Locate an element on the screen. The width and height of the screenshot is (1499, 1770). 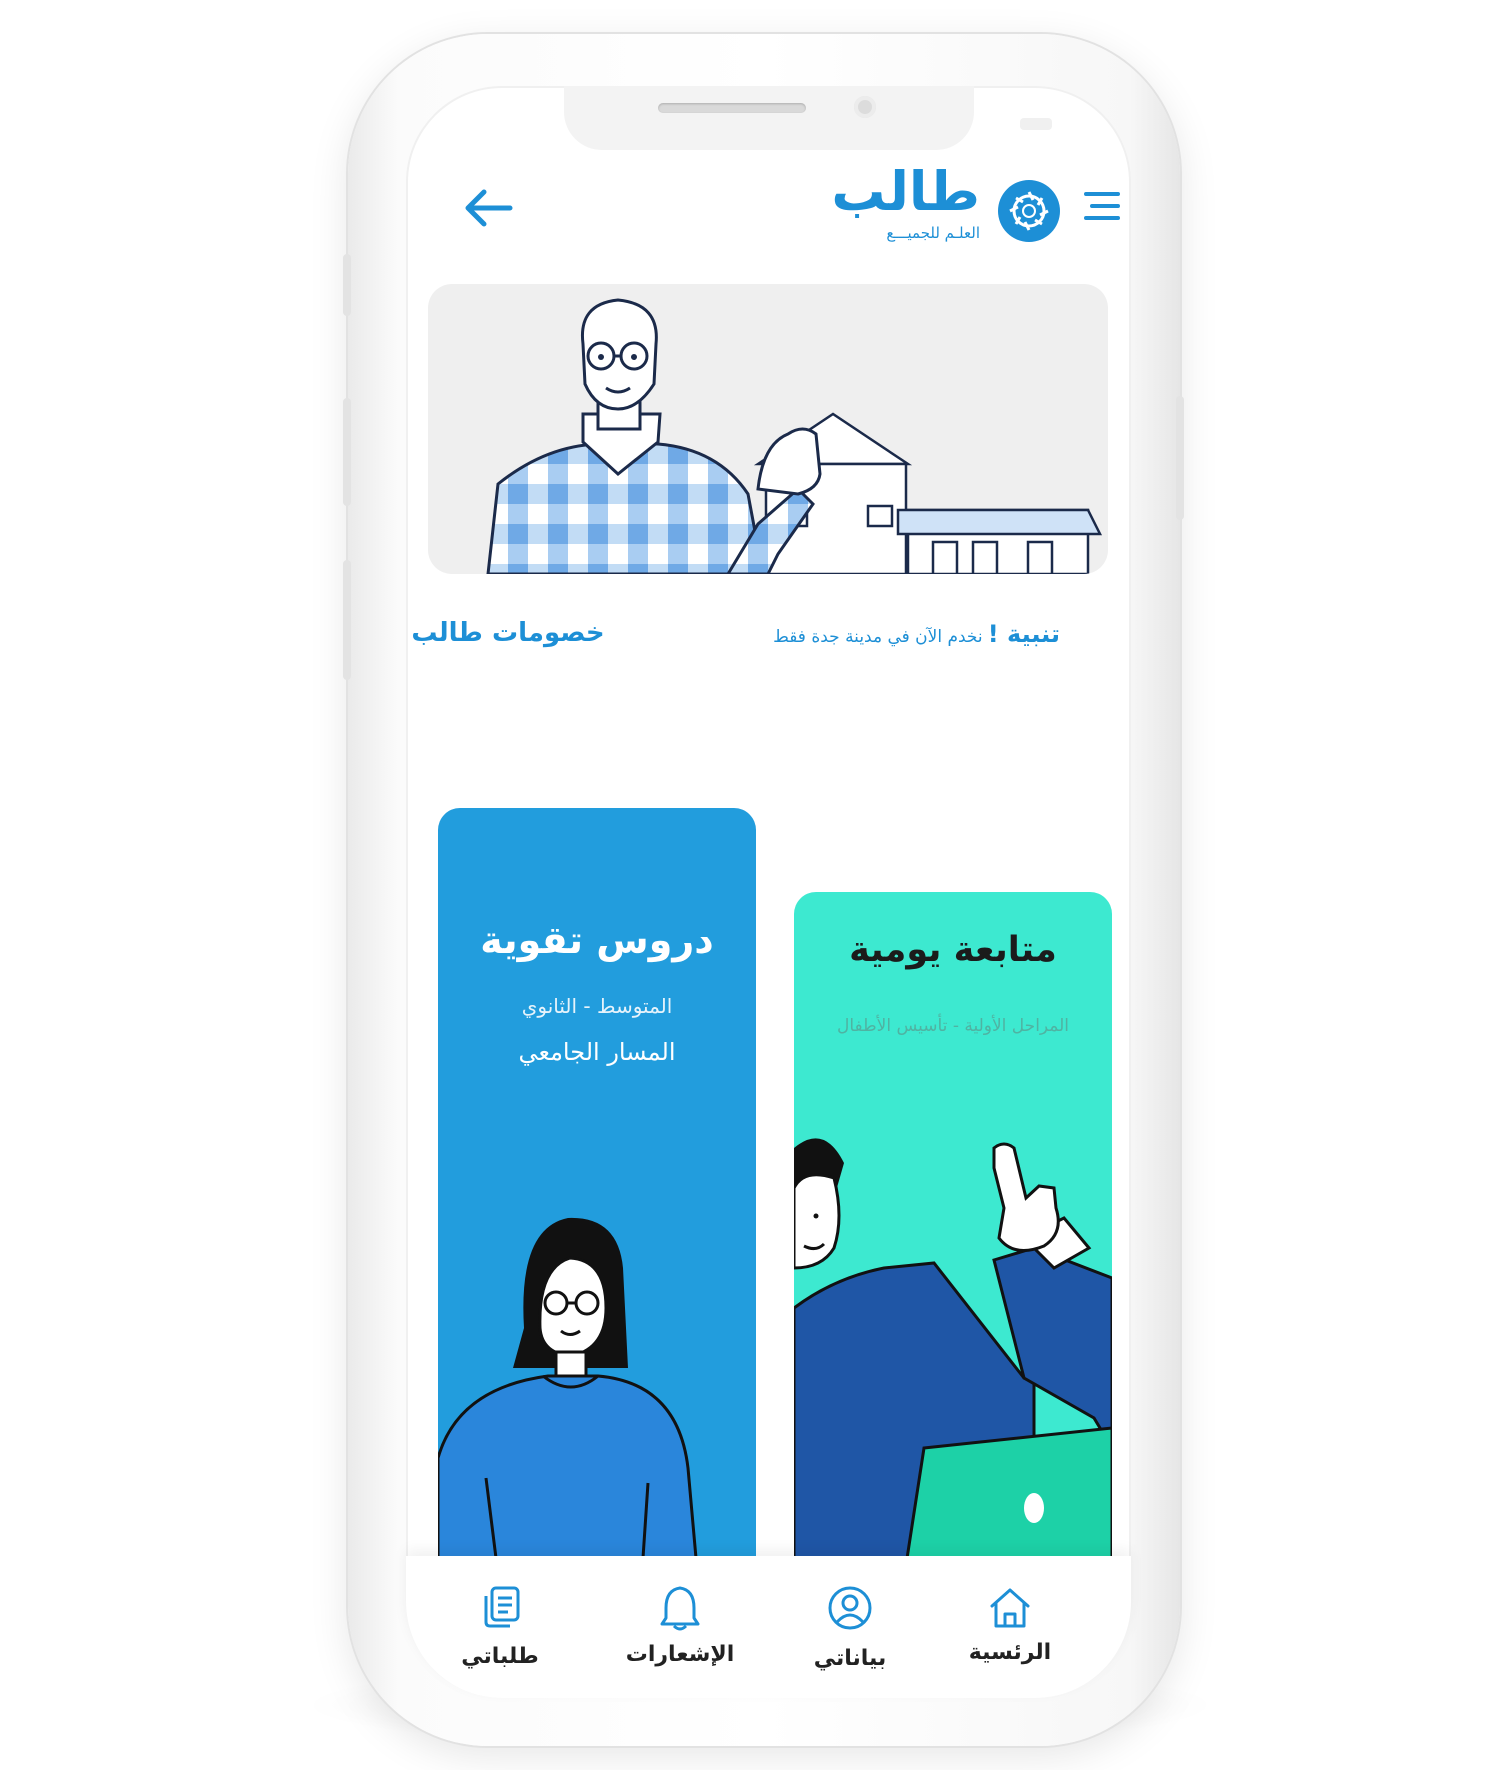
nav-requests: طلباتي is located at coordinates (500, 1626).